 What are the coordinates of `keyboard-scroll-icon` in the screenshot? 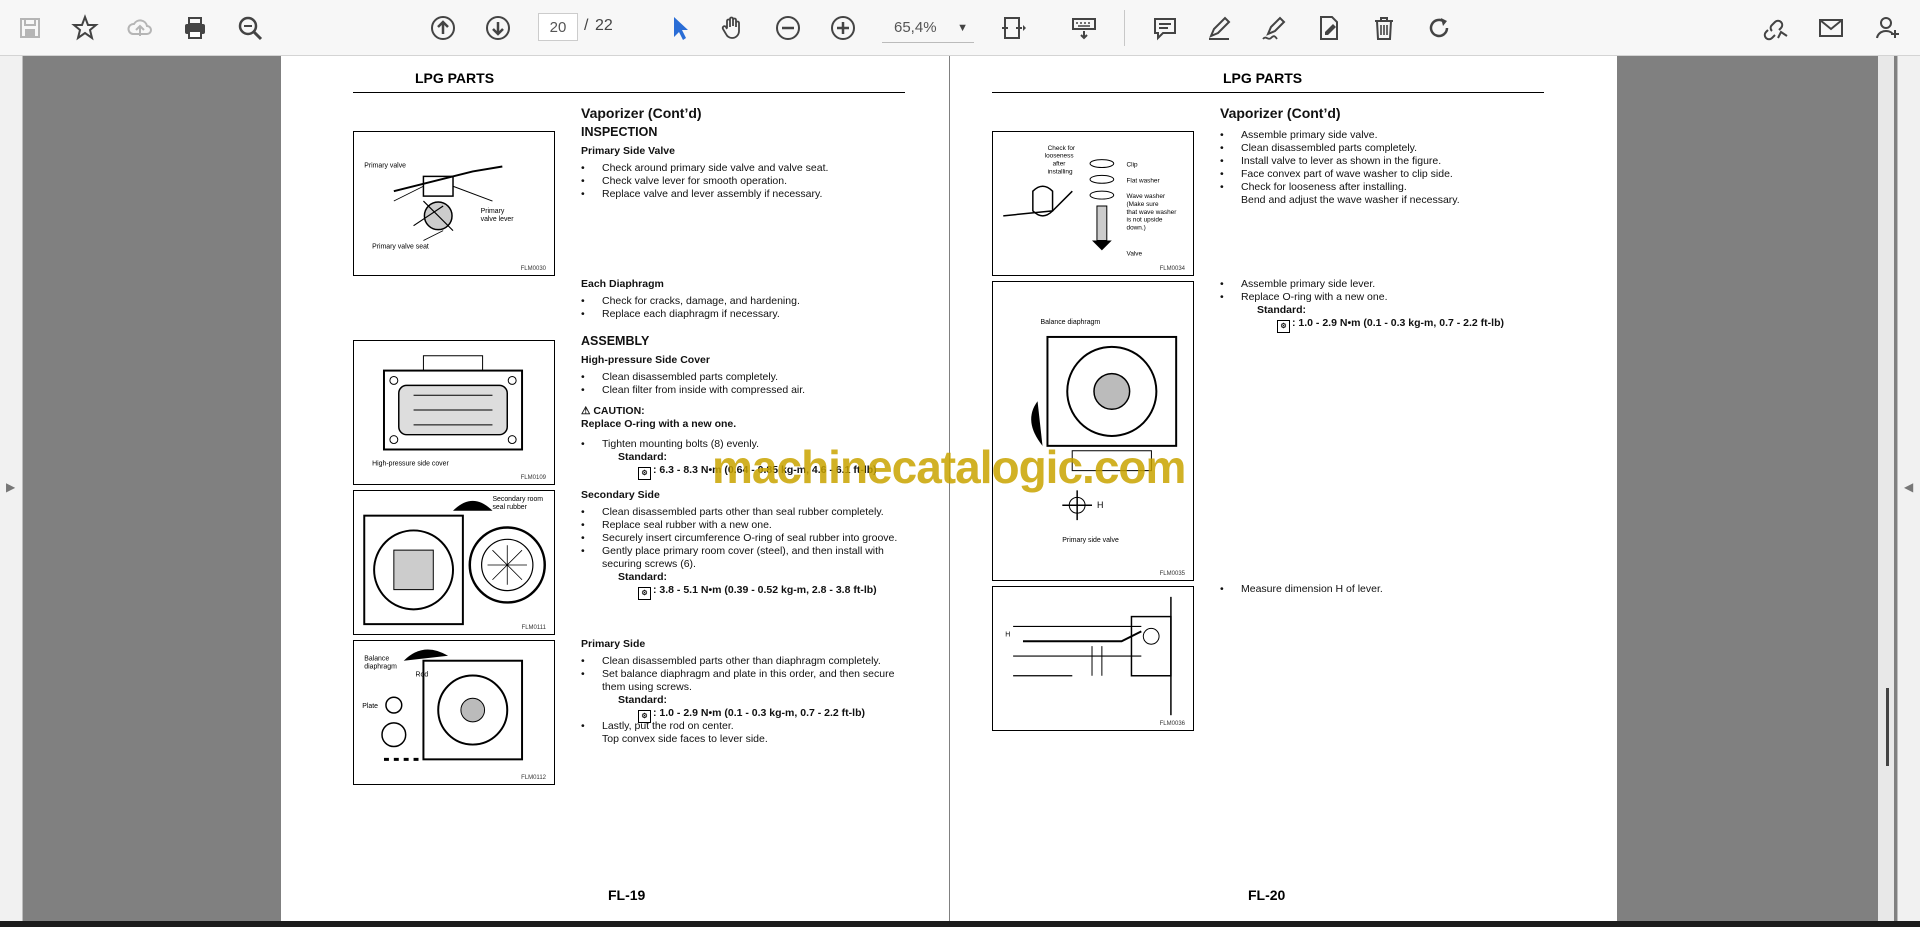 It's located at (1084, 28).